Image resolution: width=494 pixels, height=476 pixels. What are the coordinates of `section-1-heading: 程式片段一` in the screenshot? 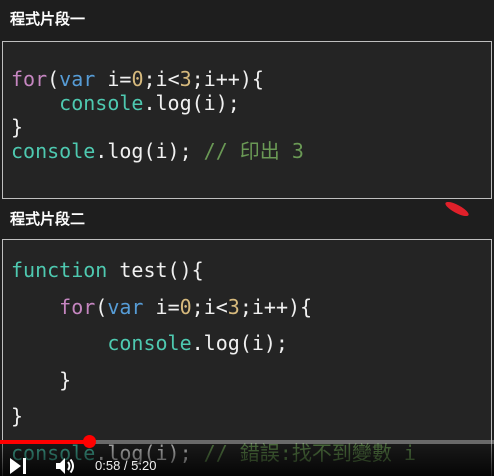 It's located at (48, 19).